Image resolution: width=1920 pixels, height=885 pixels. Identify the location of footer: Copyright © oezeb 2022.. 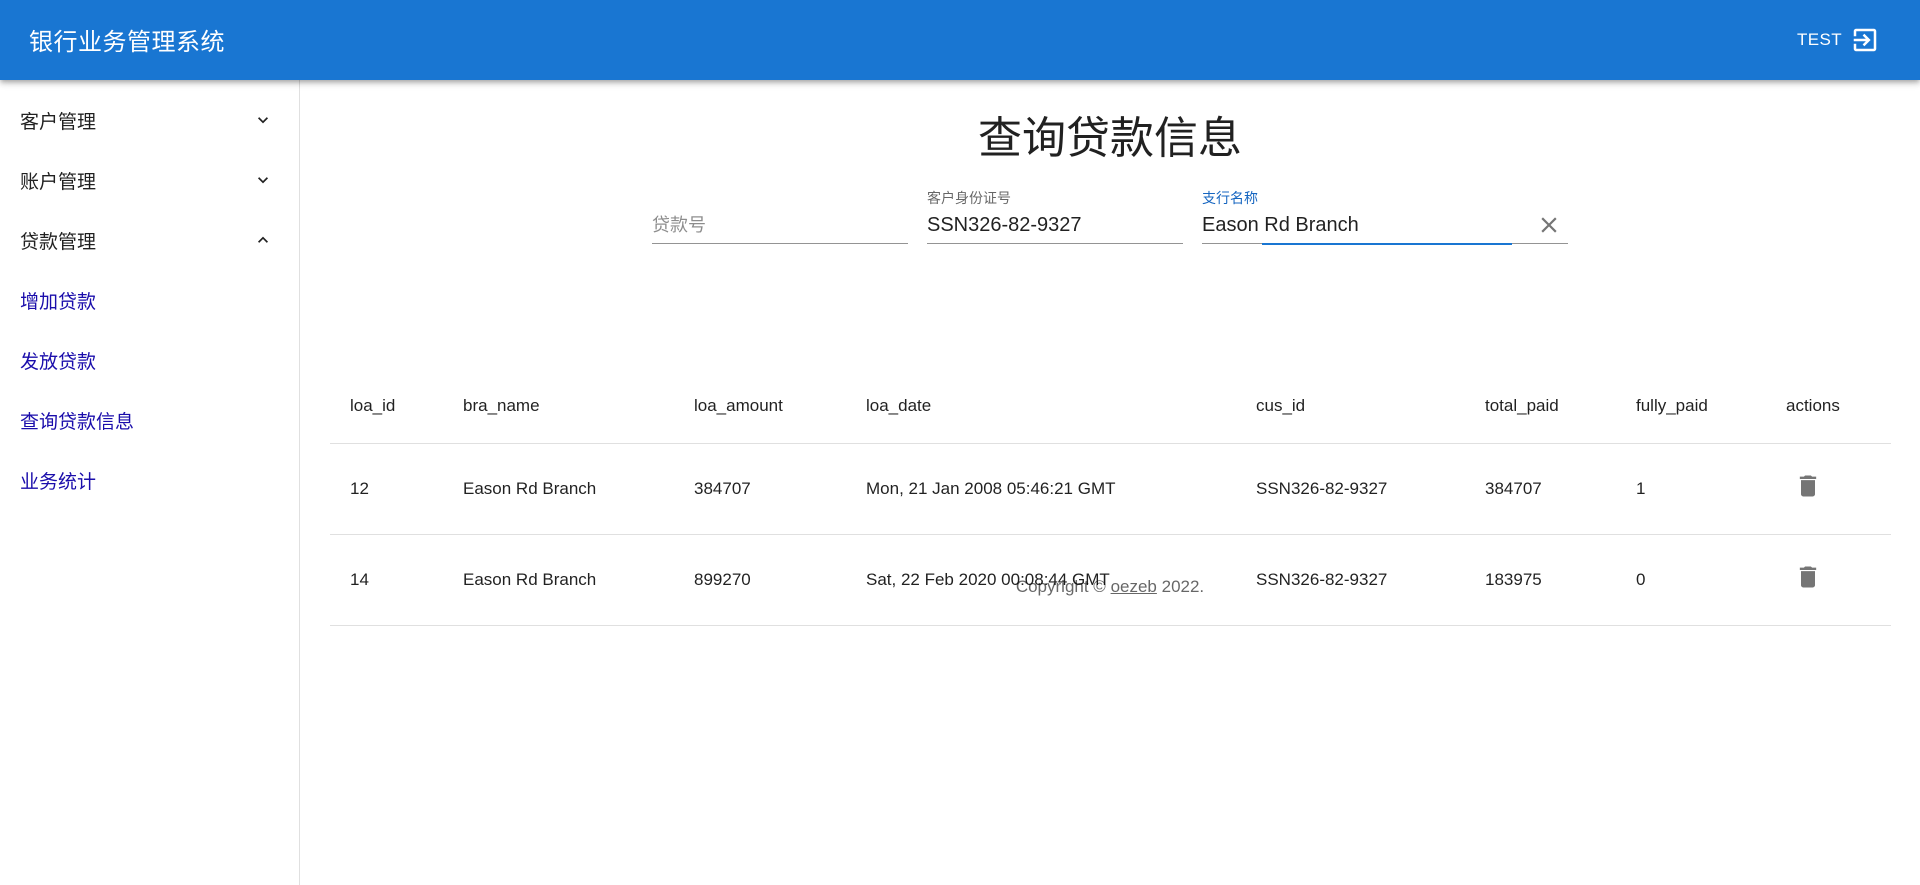
(1110, 587).